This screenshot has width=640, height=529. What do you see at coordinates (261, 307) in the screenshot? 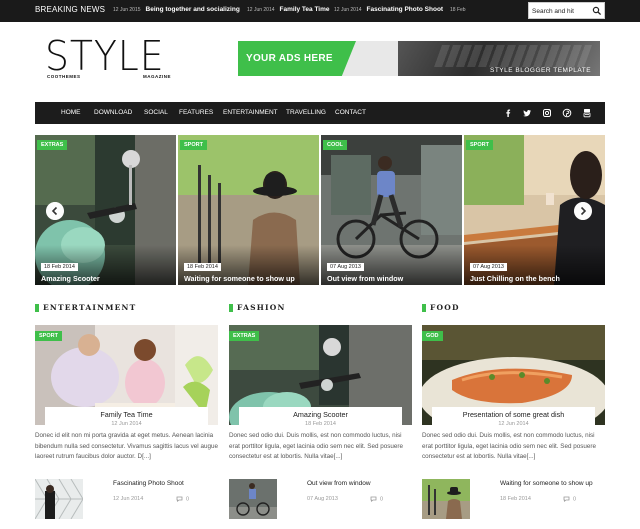
I see `section-title: Fashion` at bounding box center [261, 307].